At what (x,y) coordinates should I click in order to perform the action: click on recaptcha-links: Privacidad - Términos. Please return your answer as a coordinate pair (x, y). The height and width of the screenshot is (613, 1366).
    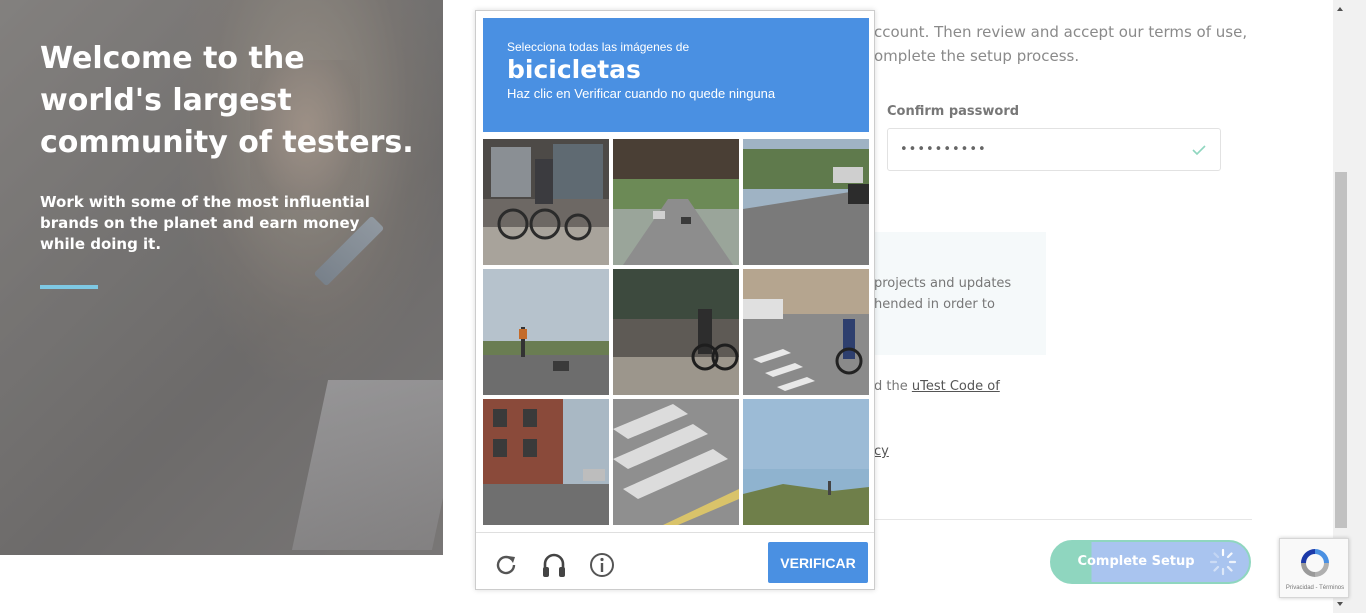
    Looking at the image, I should click on (1315, 588).